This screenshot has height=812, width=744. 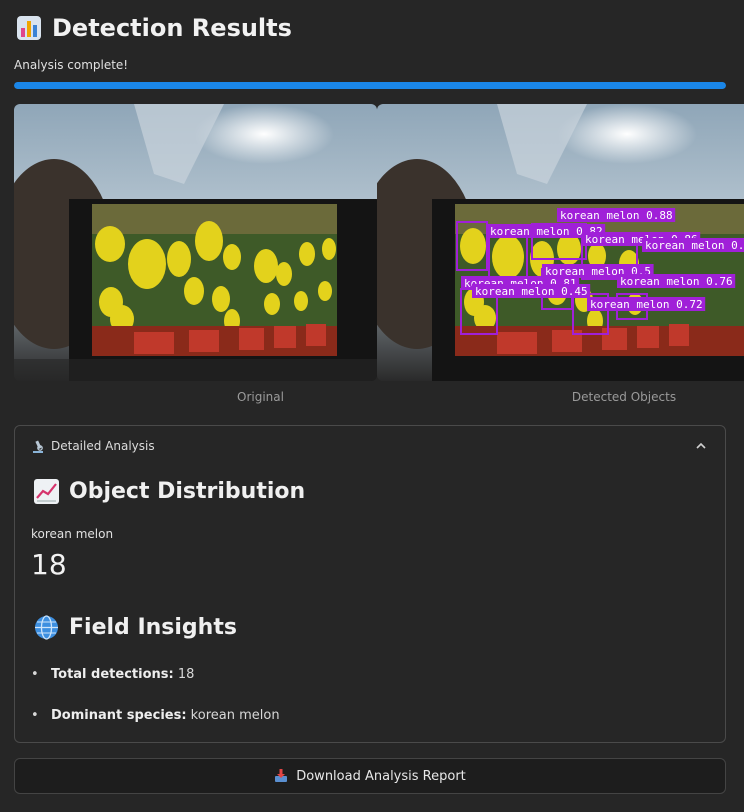 I want to click on bar-chart-icon, so click(x=29, y=28).